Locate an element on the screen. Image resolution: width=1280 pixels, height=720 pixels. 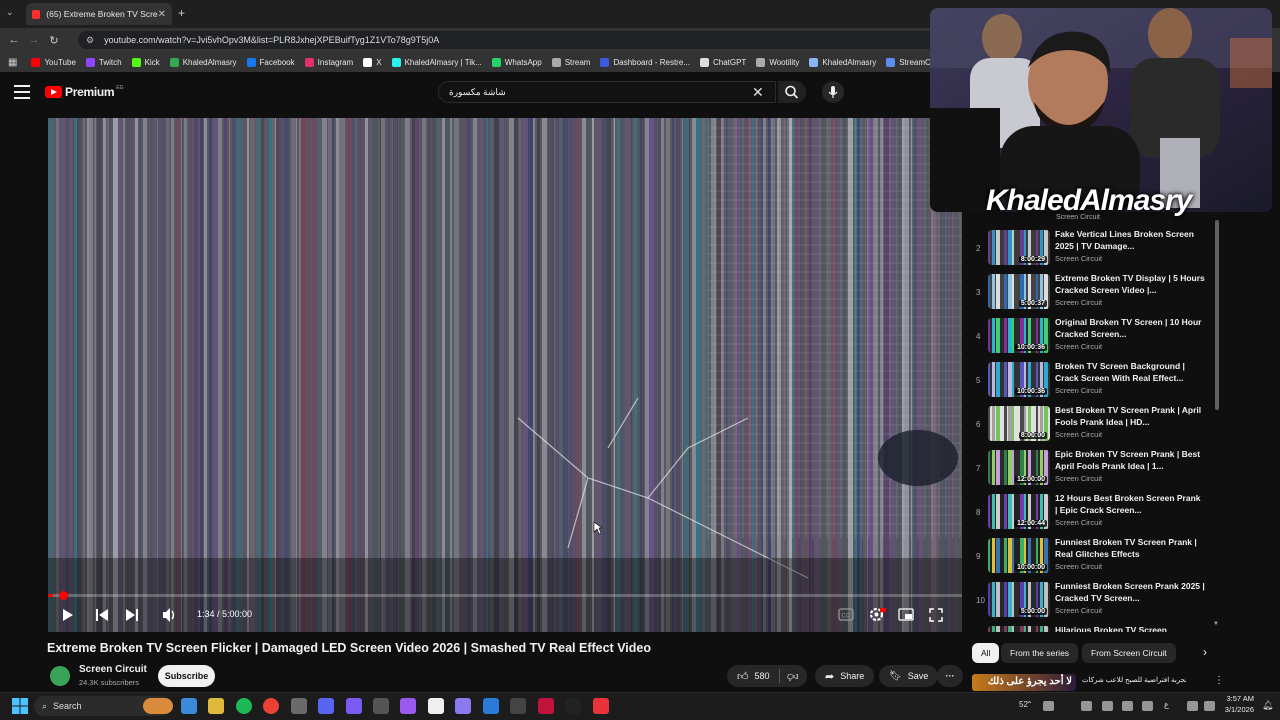
playlist-thumbnail: 5:00:37 is located at coordinates (1019, 291).